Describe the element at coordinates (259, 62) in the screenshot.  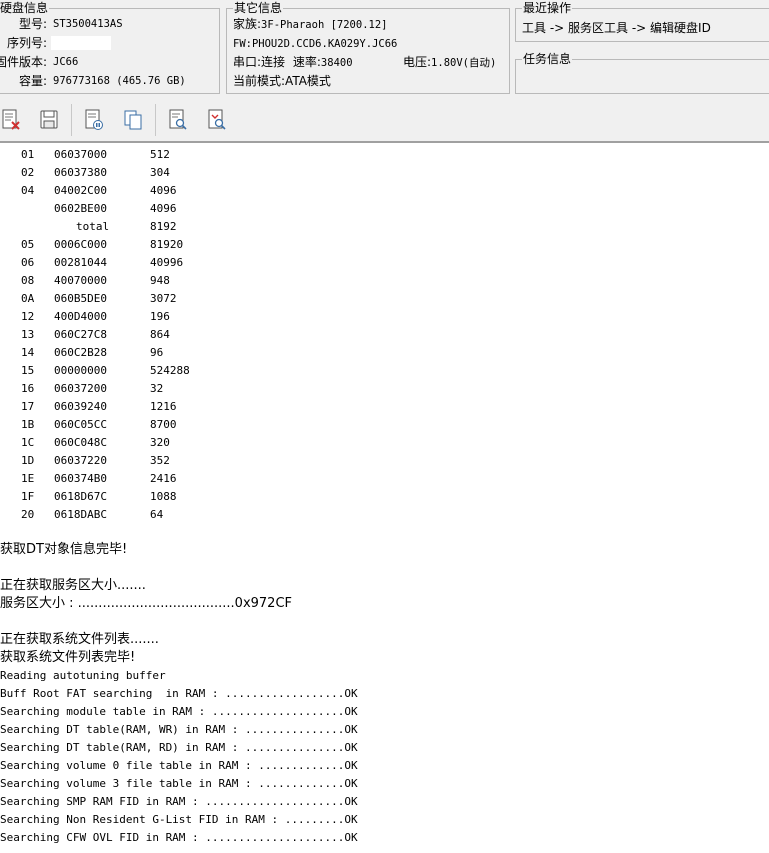
I see `port-status: 串口:连接` at that location.